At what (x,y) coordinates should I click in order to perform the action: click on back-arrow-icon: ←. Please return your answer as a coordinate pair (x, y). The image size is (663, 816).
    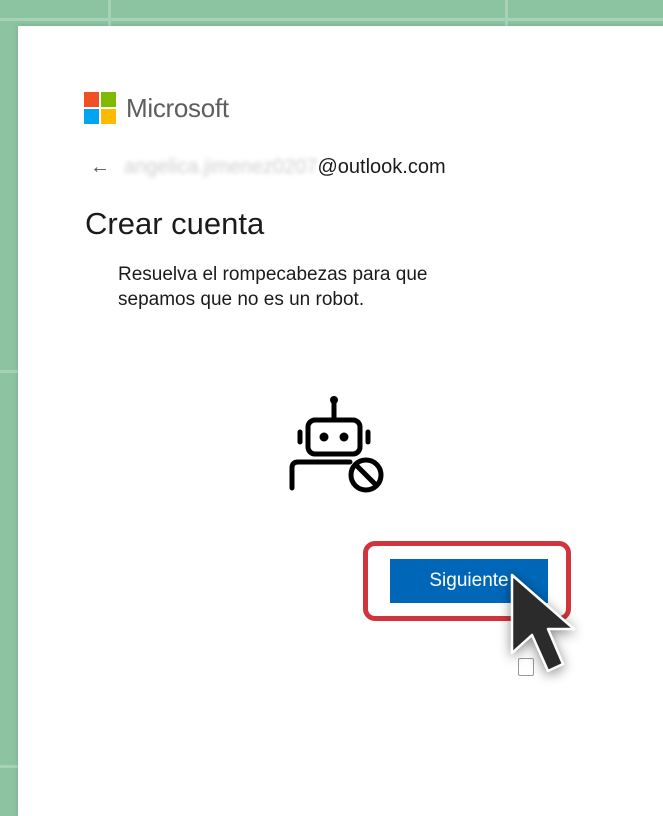
    Looking at the image, I should click on (100, 167).